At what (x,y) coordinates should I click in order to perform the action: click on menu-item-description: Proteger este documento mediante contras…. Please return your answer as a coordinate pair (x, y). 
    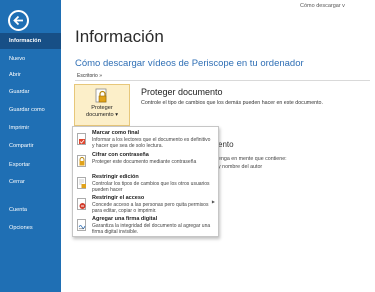
    Looking at the image, I should click on (144, 162).